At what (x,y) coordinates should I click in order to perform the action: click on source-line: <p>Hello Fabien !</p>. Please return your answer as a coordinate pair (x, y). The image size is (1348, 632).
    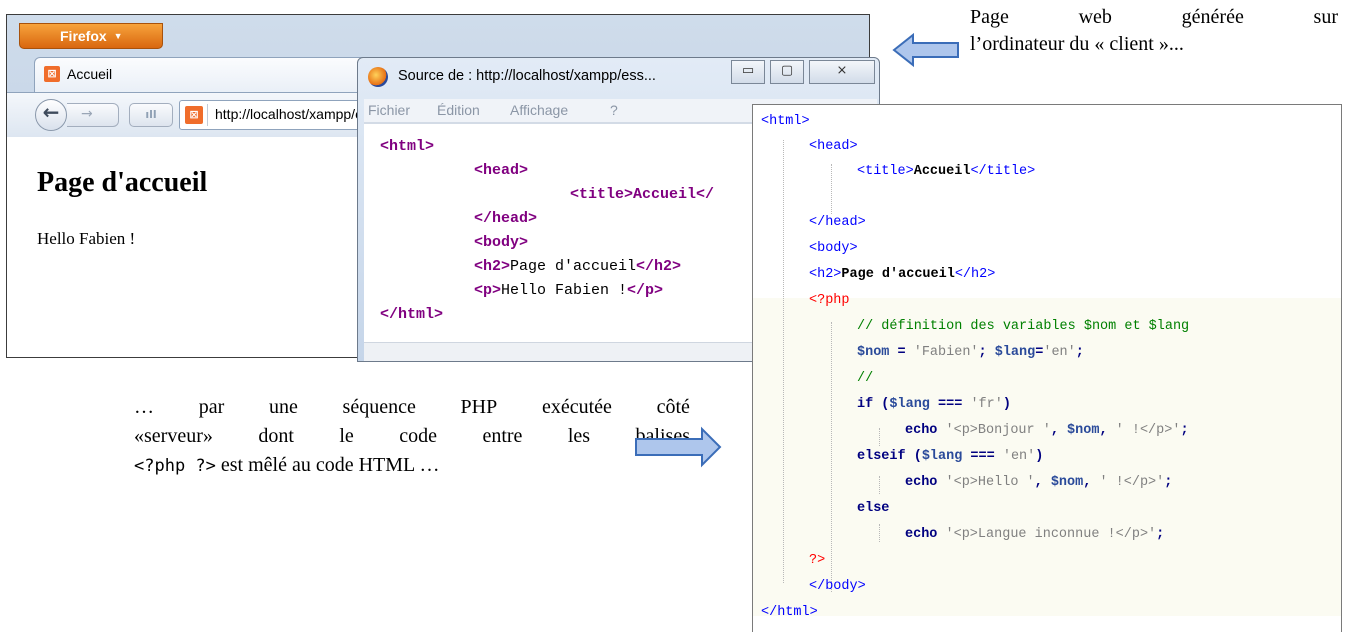
    Looking at the image, I should click on (569, 290).